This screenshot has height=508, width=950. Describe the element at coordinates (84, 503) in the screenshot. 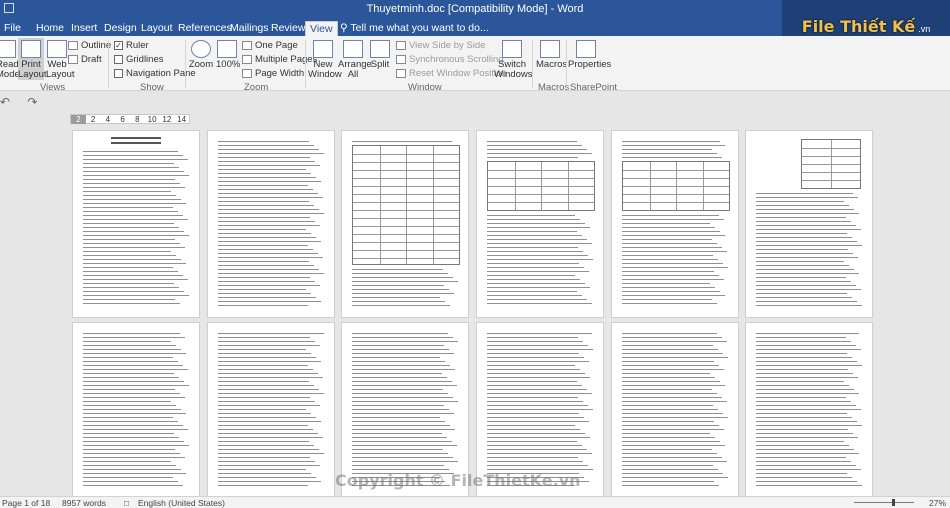

I see `word-count: 8957 words` at that location.